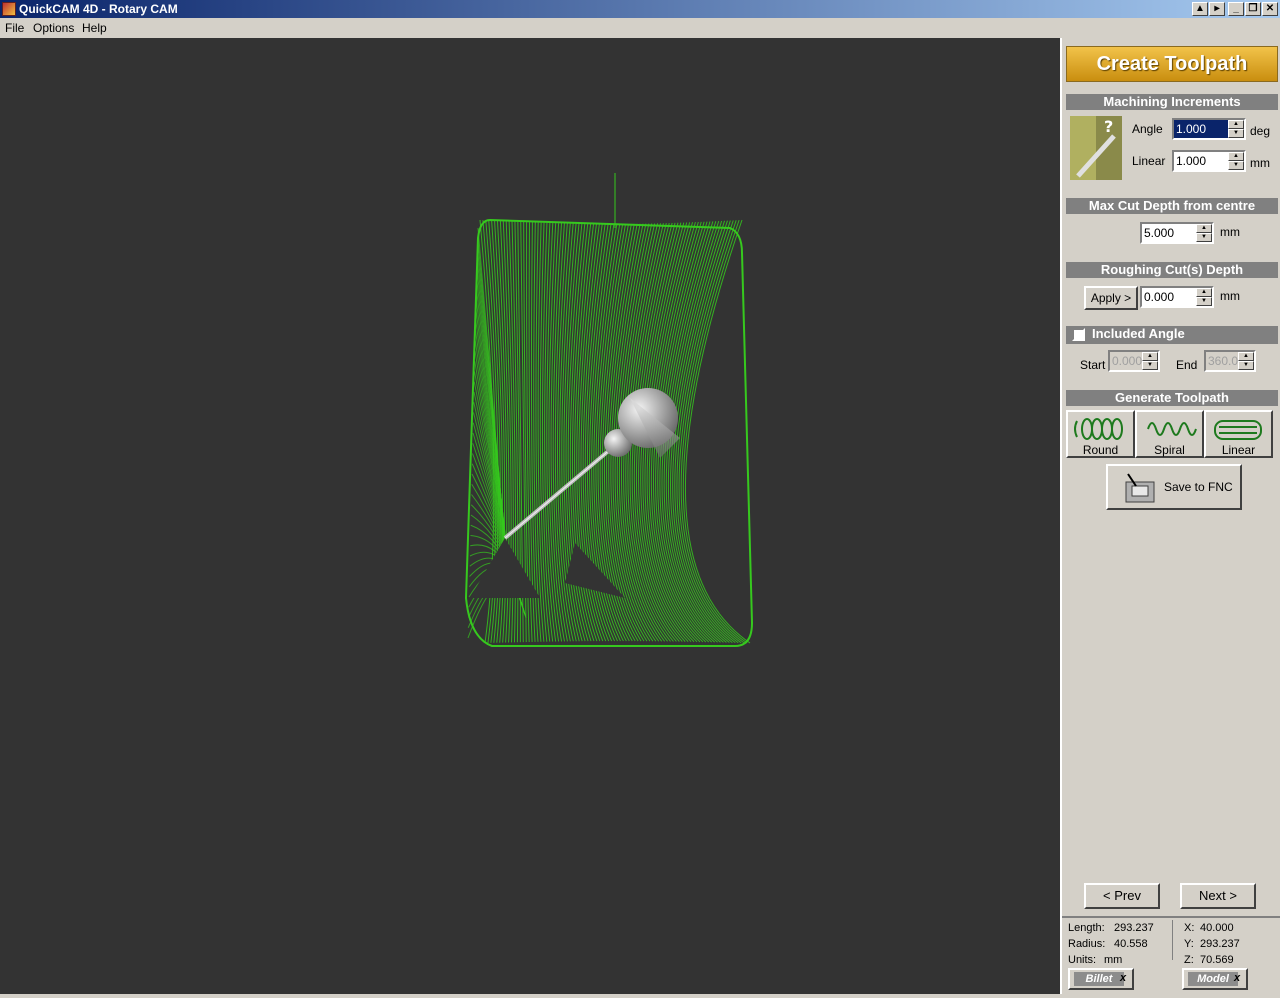 This screenshot has width=1280, height=998. I want to click on restore-doc-icon: ▸, so click(1217, 9).